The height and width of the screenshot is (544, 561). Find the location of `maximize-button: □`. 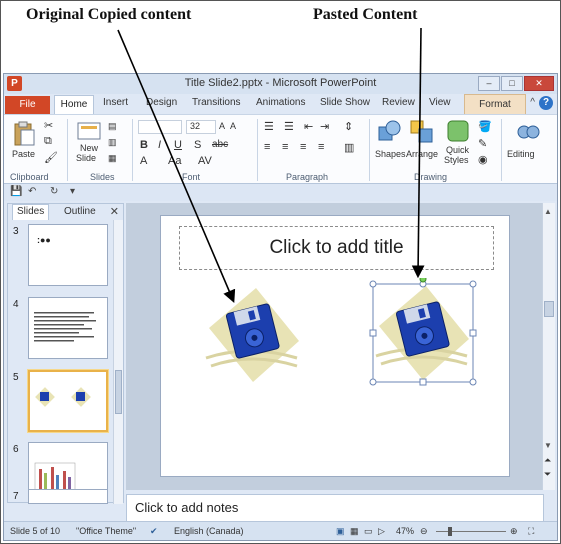

maximize-button: □ is located at coordinates (512, 83).